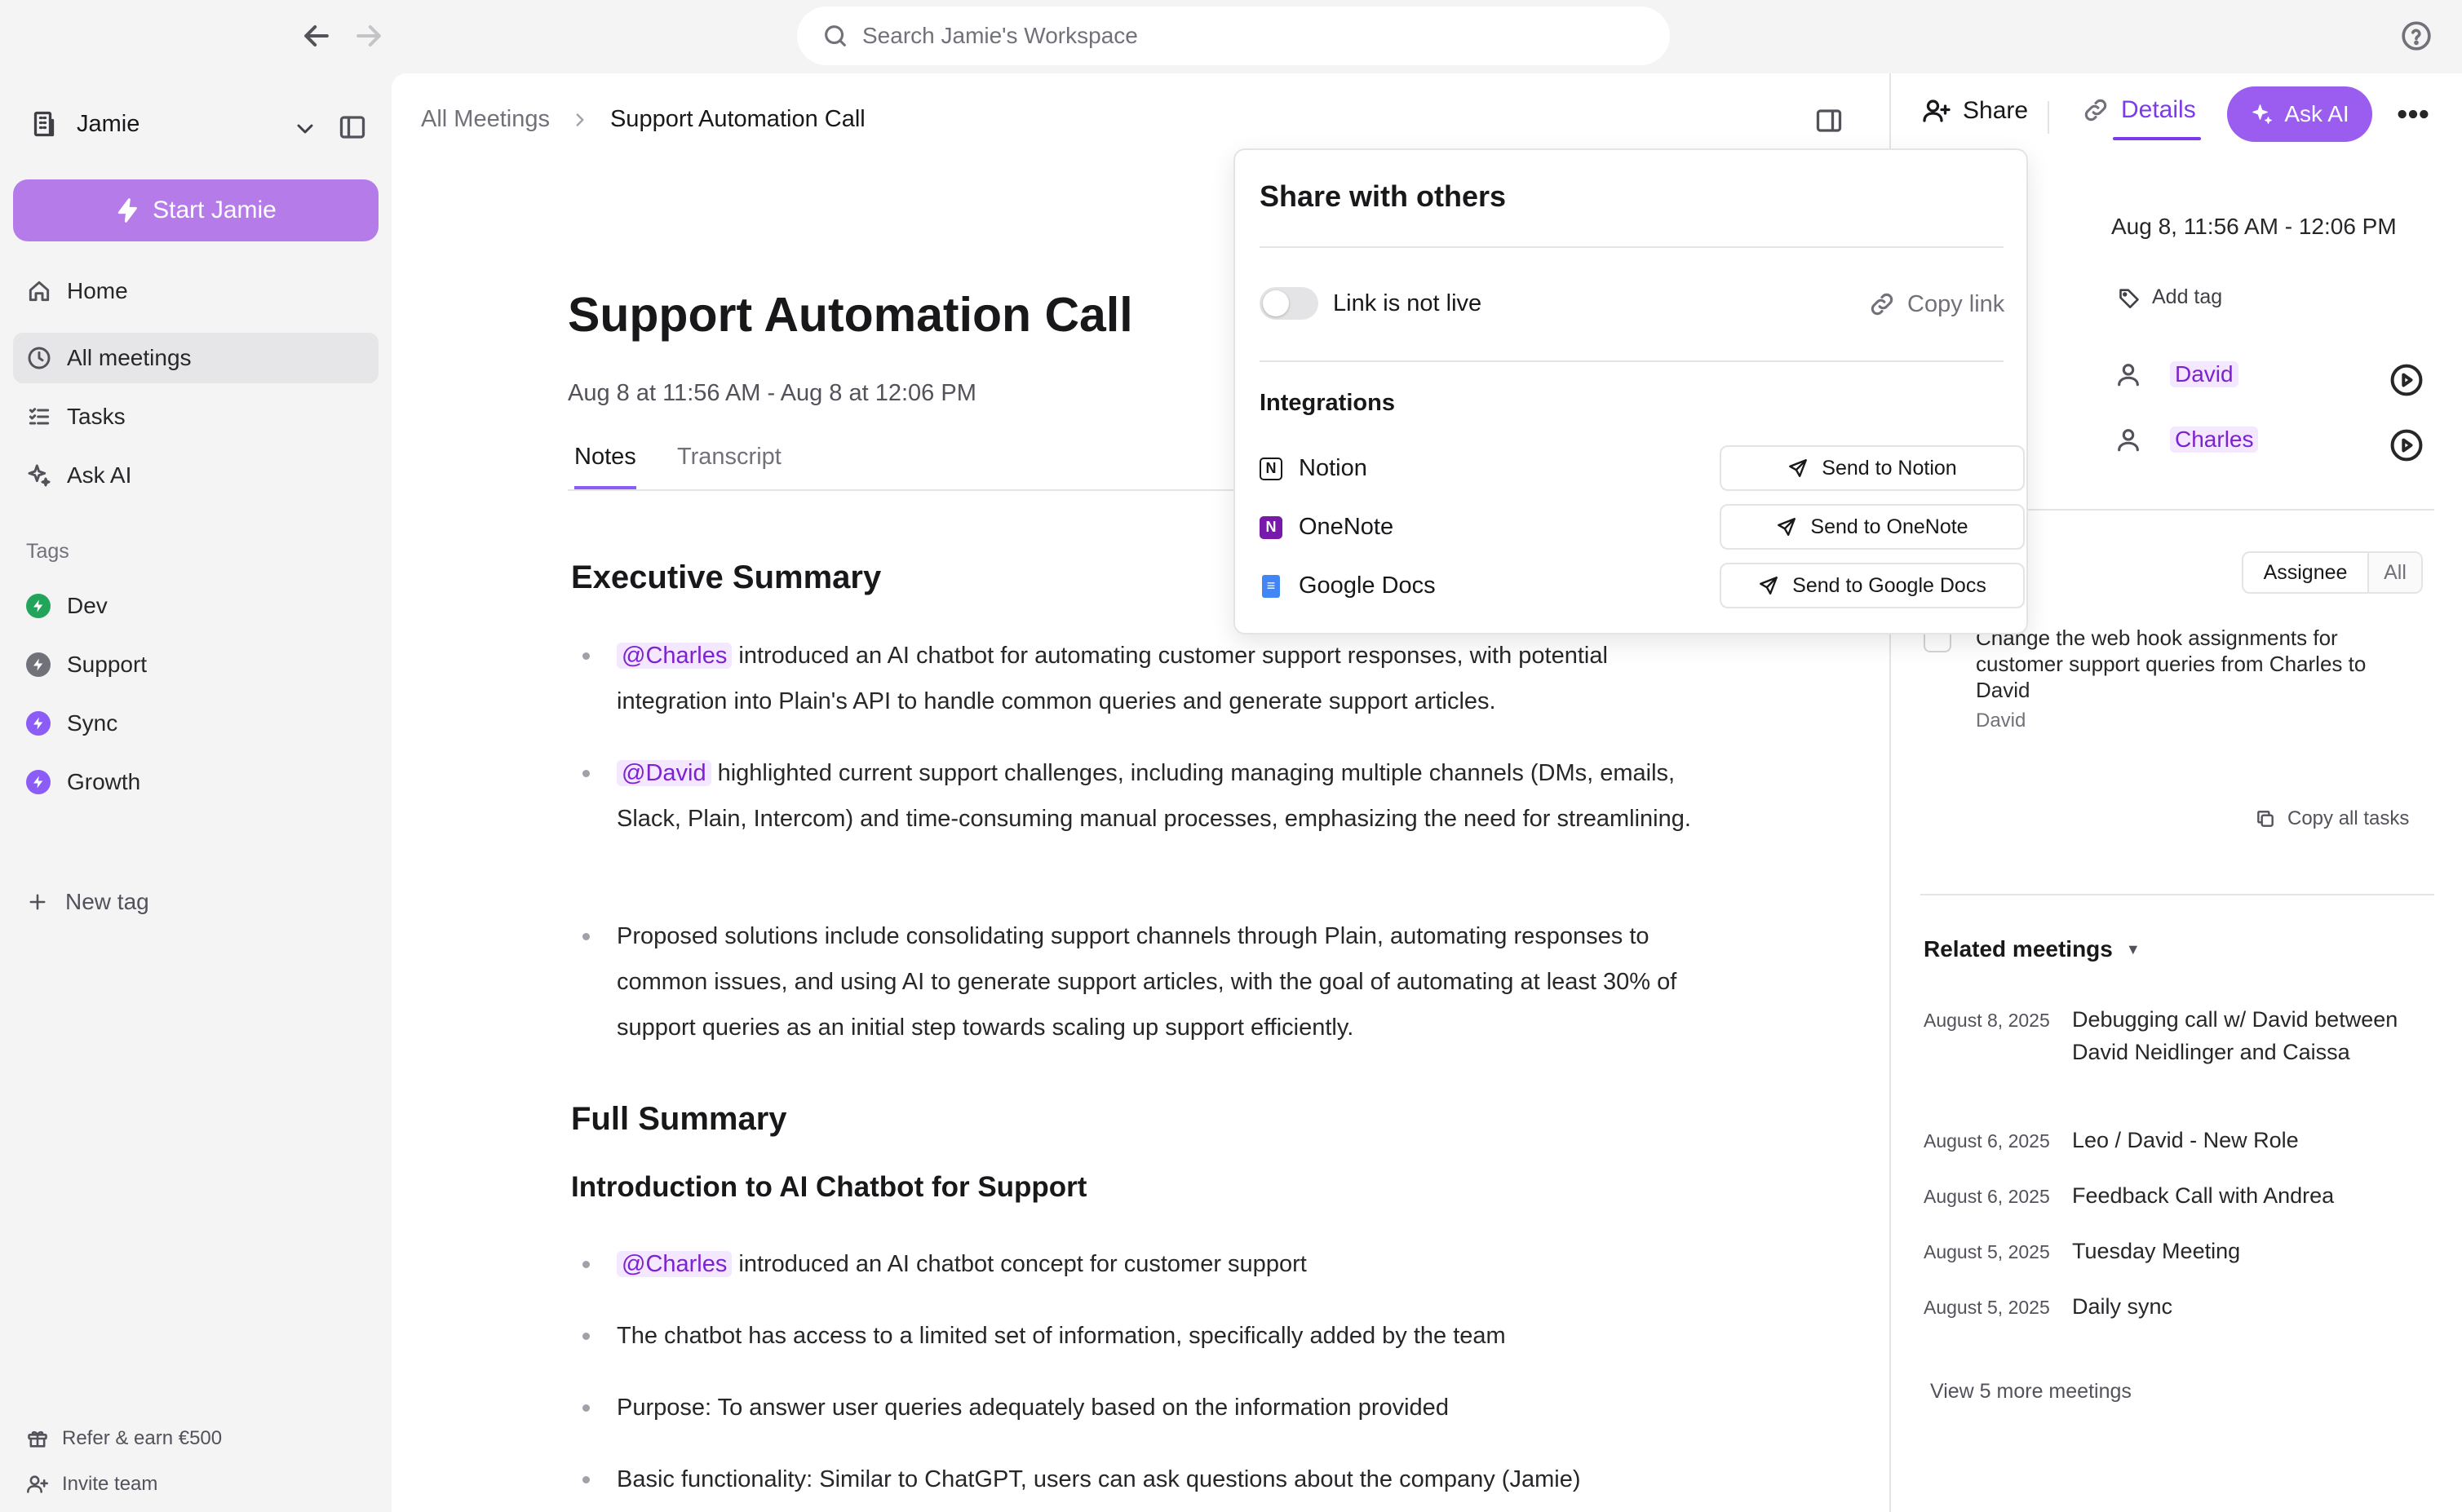 The image size is (2462, 1512). I want to click on send-to-notion-button: Send to Notion, so click(1872, 468).